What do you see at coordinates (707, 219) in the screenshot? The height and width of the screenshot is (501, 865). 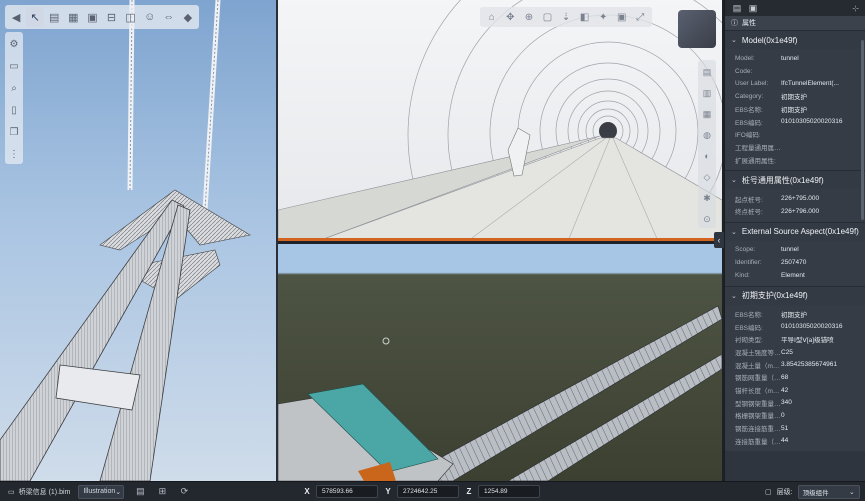 I see `target-icon: ⊙` at bounding box center [707, 219].